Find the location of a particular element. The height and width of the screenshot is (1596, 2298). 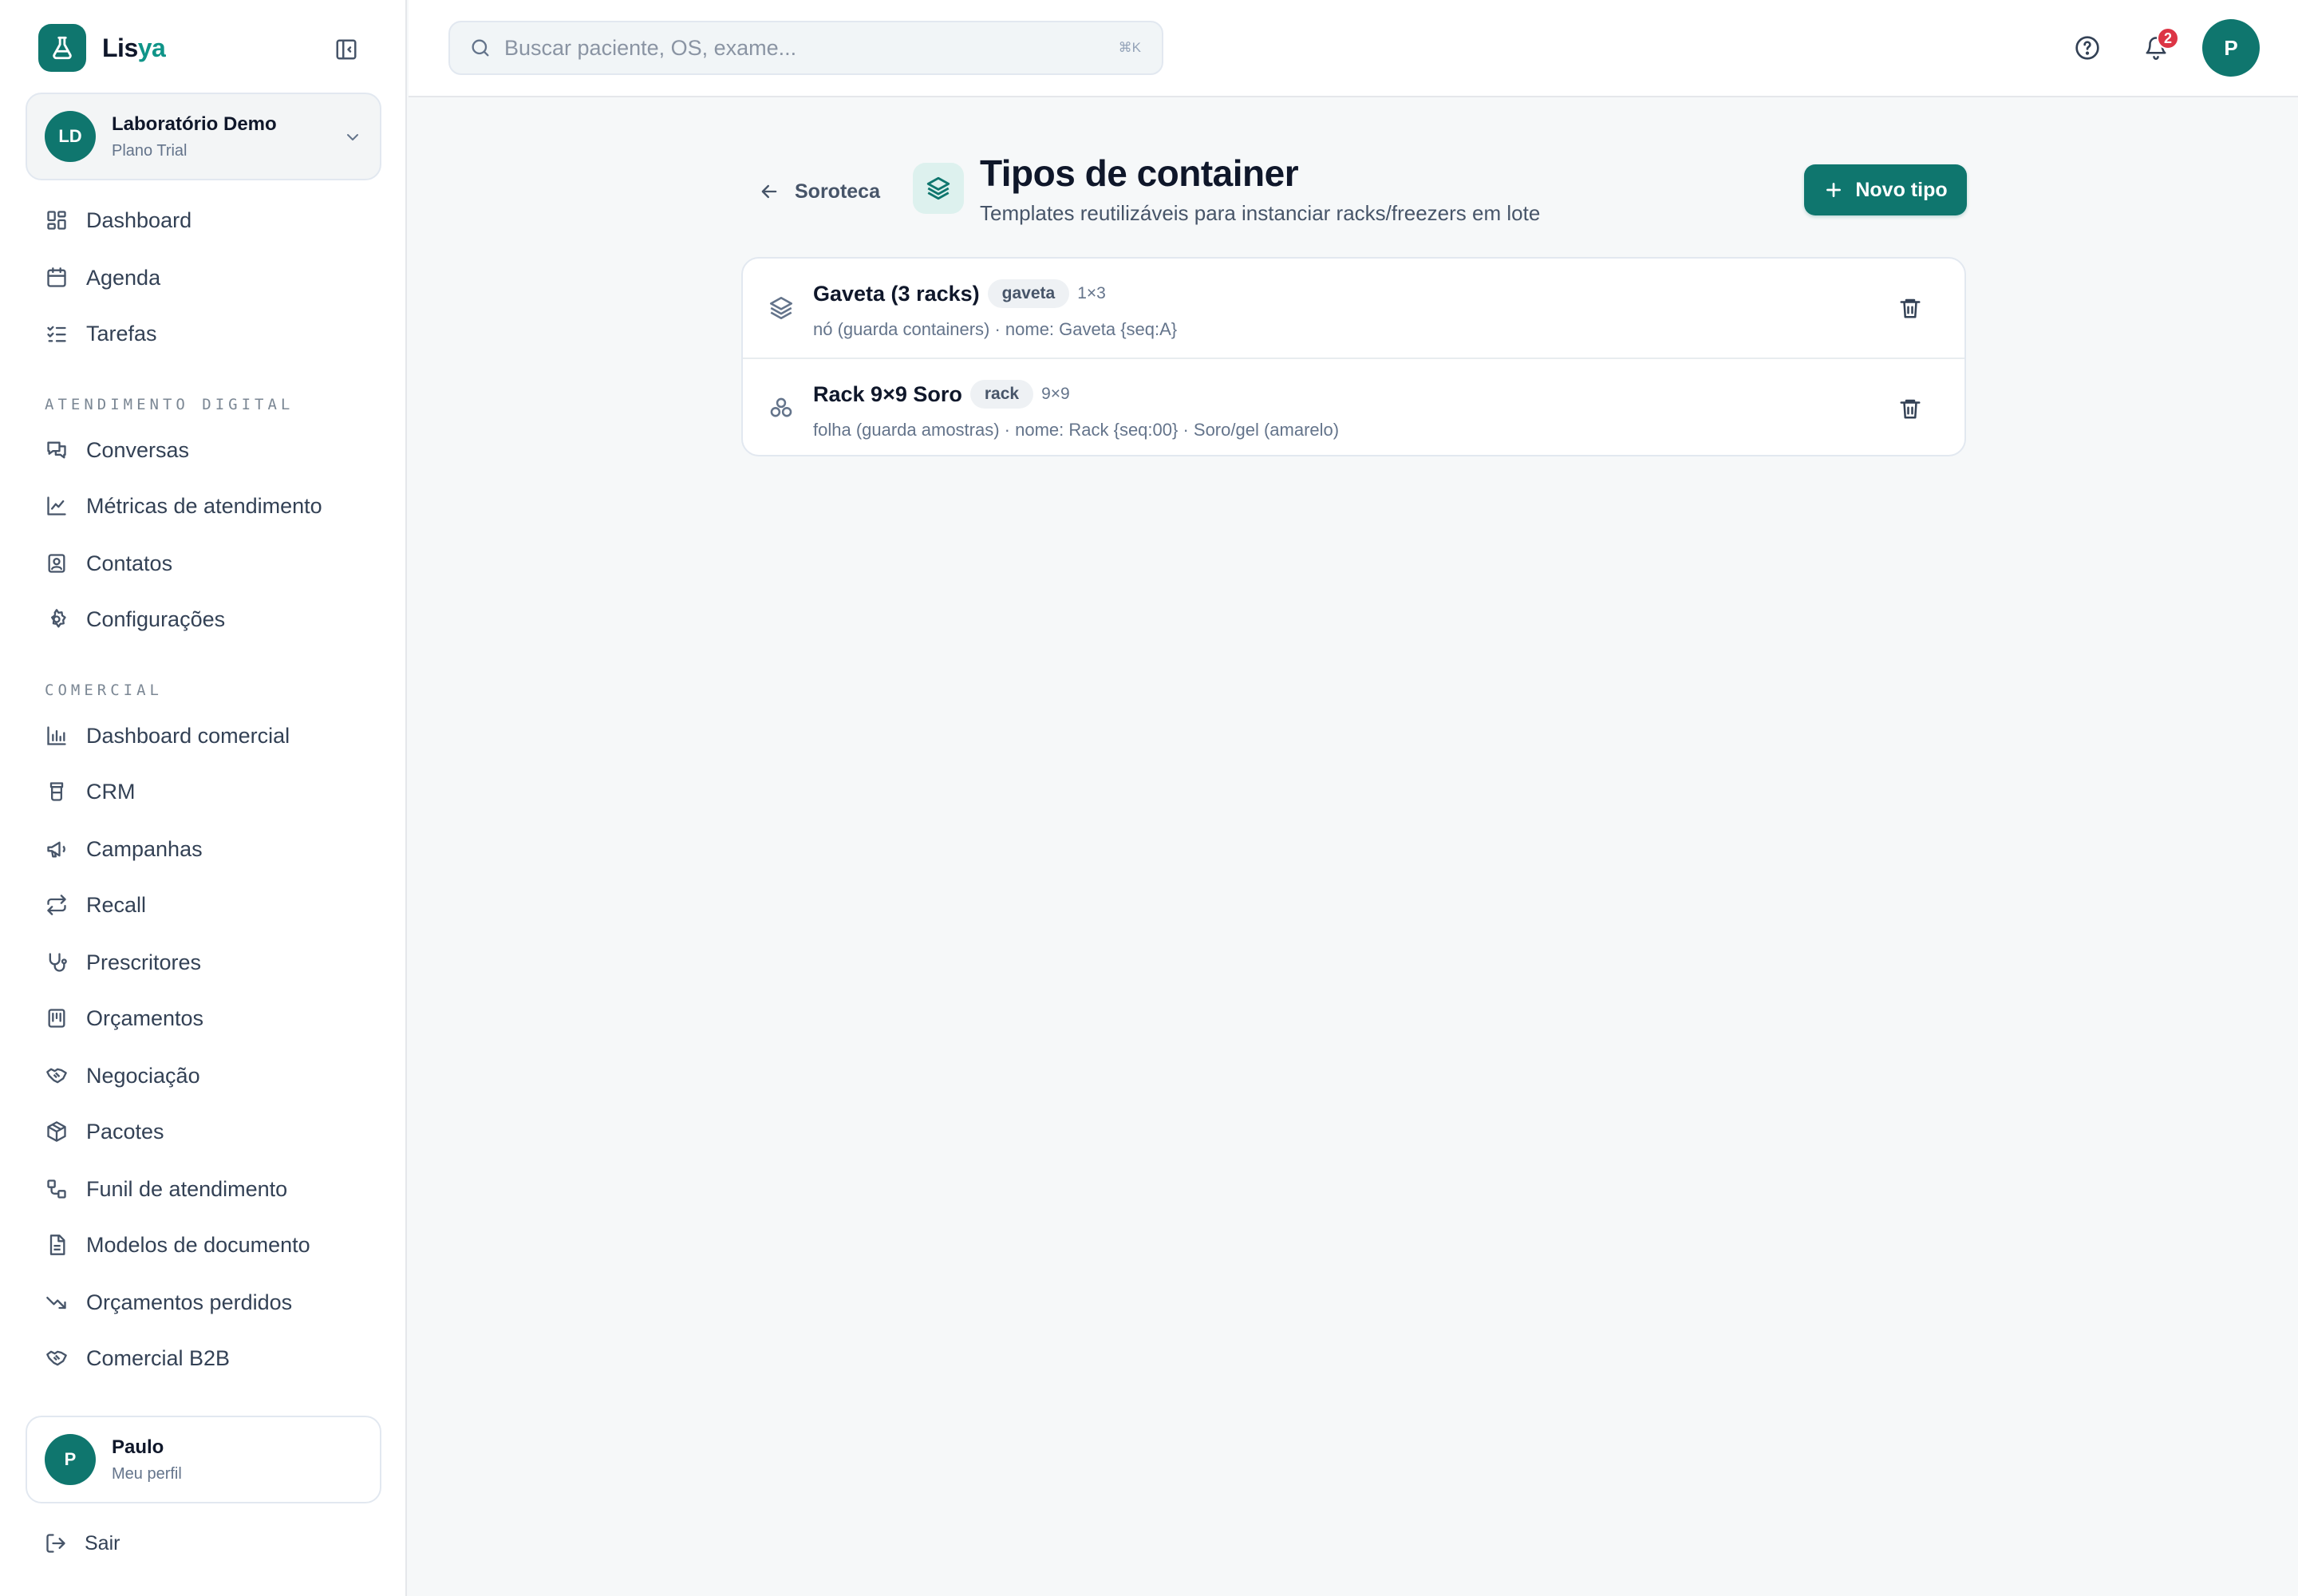

sidebar-item-orcamentos: Orçamentos is located at coordinates (204, 1018).